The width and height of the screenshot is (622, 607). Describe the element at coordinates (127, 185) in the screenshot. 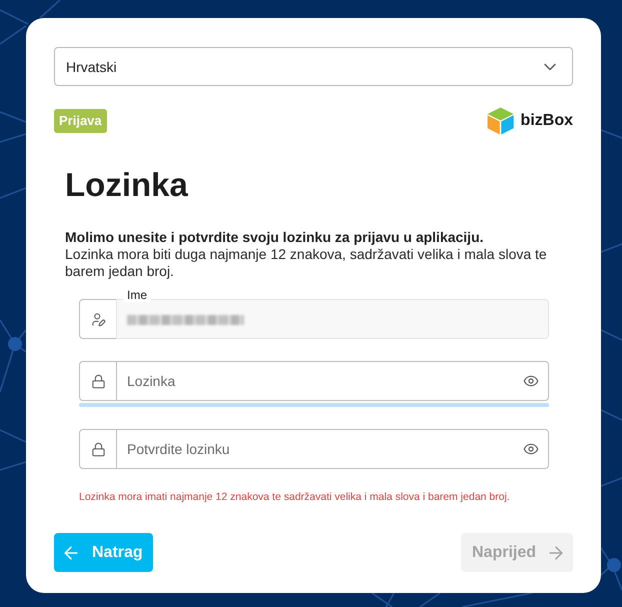

I see `page-title: Lozinka` at that location.